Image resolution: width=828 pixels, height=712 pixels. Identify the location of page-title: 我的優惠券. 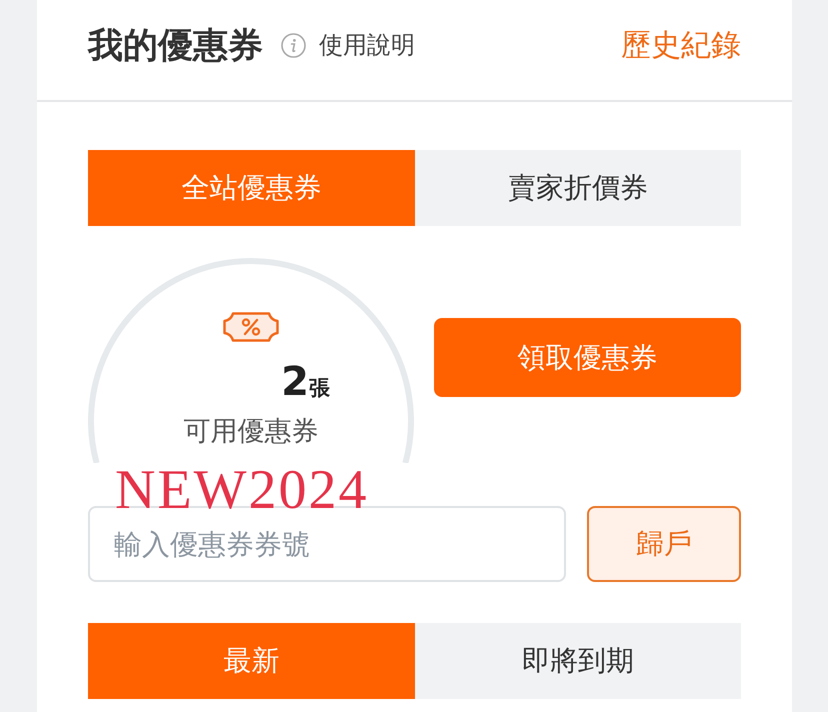
(175, 46).